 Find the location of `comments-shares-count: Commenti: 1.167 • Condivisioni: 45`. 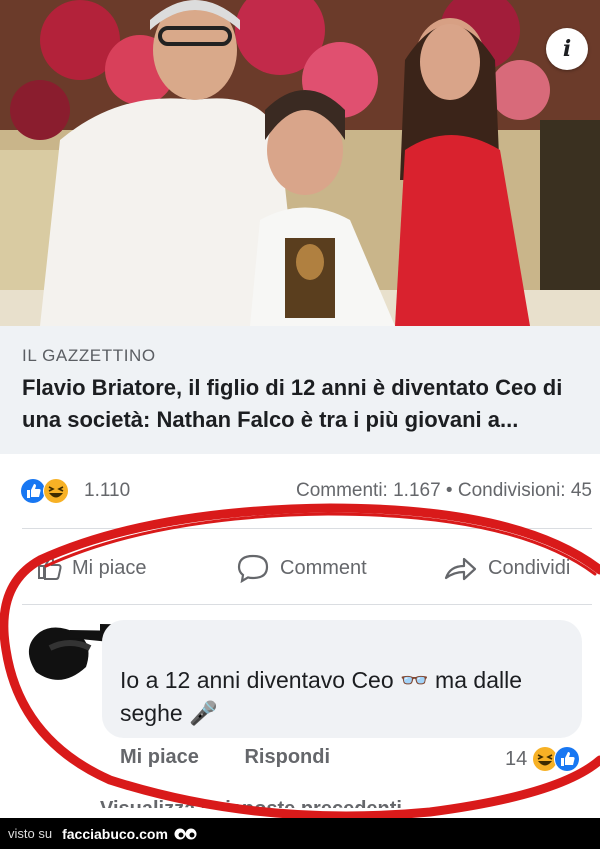

comments-shares-count: Commenti: 1.167 • Condivisioni: 45 is located at coordinates (444, 491).